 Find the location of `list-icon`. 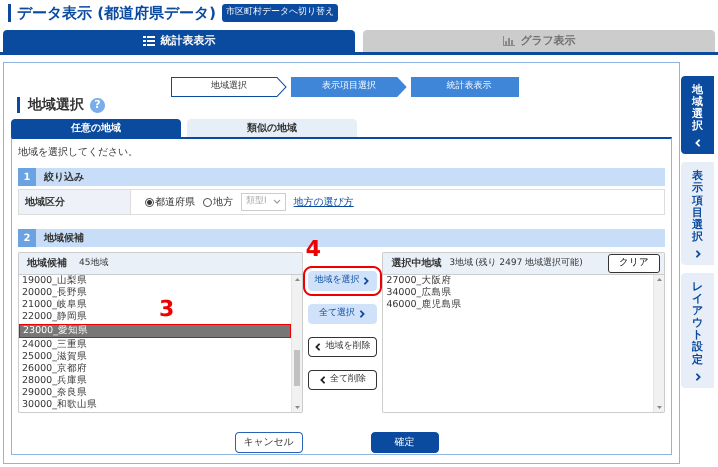

list-icon is located at coordinates (148, 41).